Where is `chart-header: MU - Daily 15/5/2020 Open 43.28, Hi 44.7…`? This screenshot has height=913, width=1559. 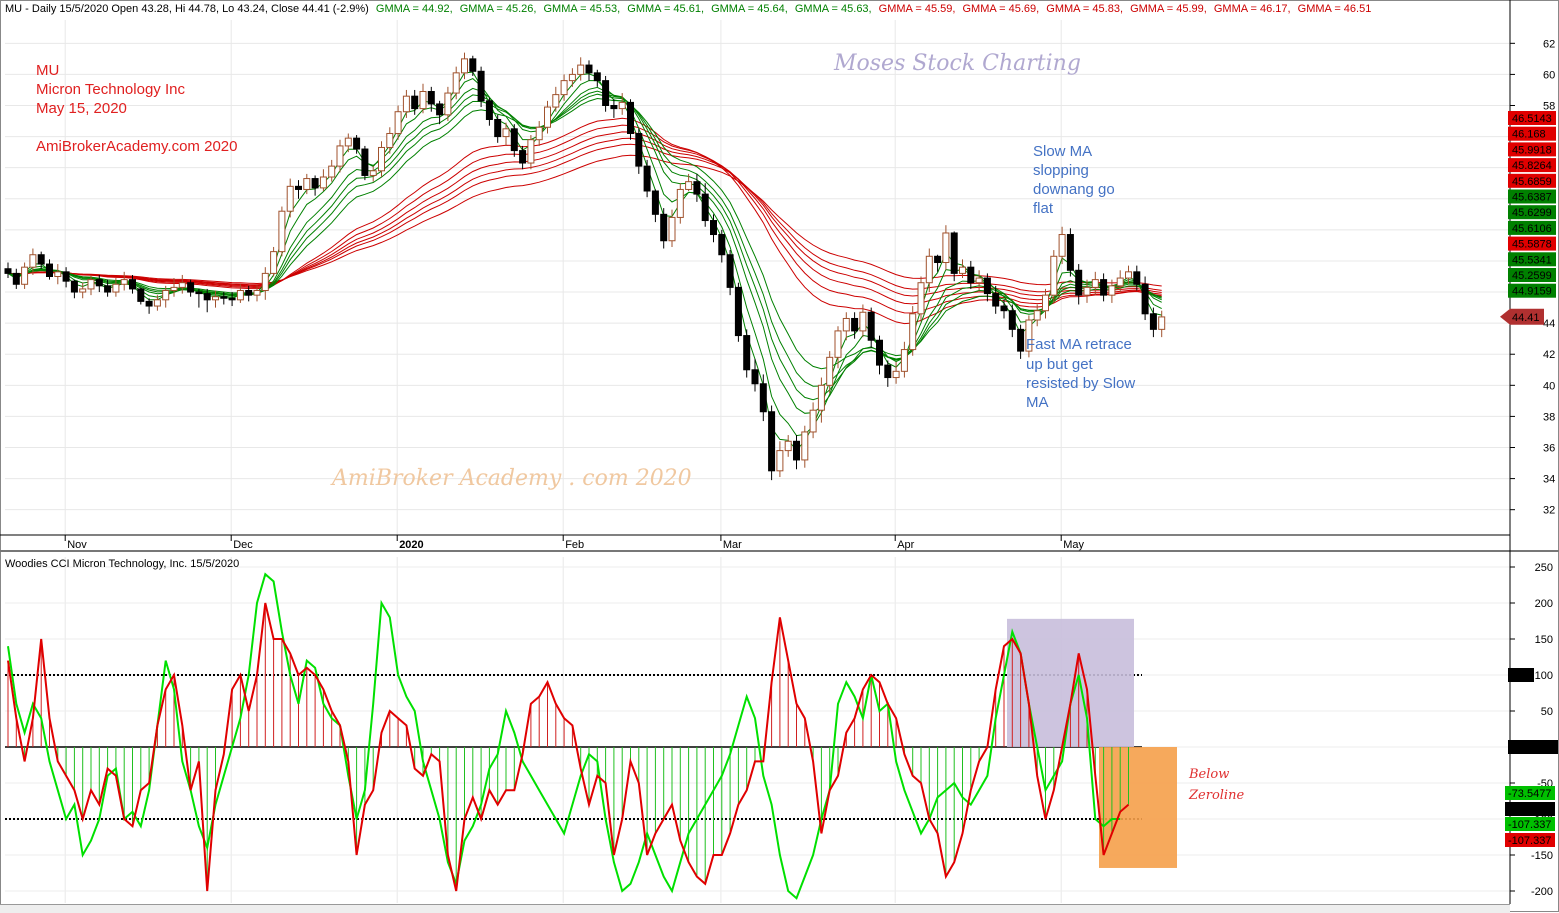
chart-header: MU - Daily 15/5/2020 Open 43.28, Hi 44.7… is located at coordinates (688, 9).